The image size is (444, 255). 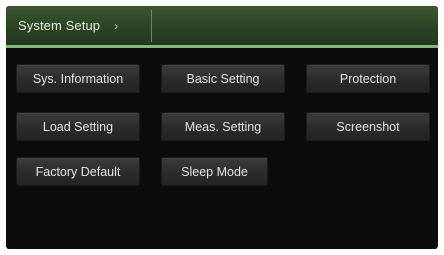 I want to click on header-accent-line, so click(x=222, y=46).